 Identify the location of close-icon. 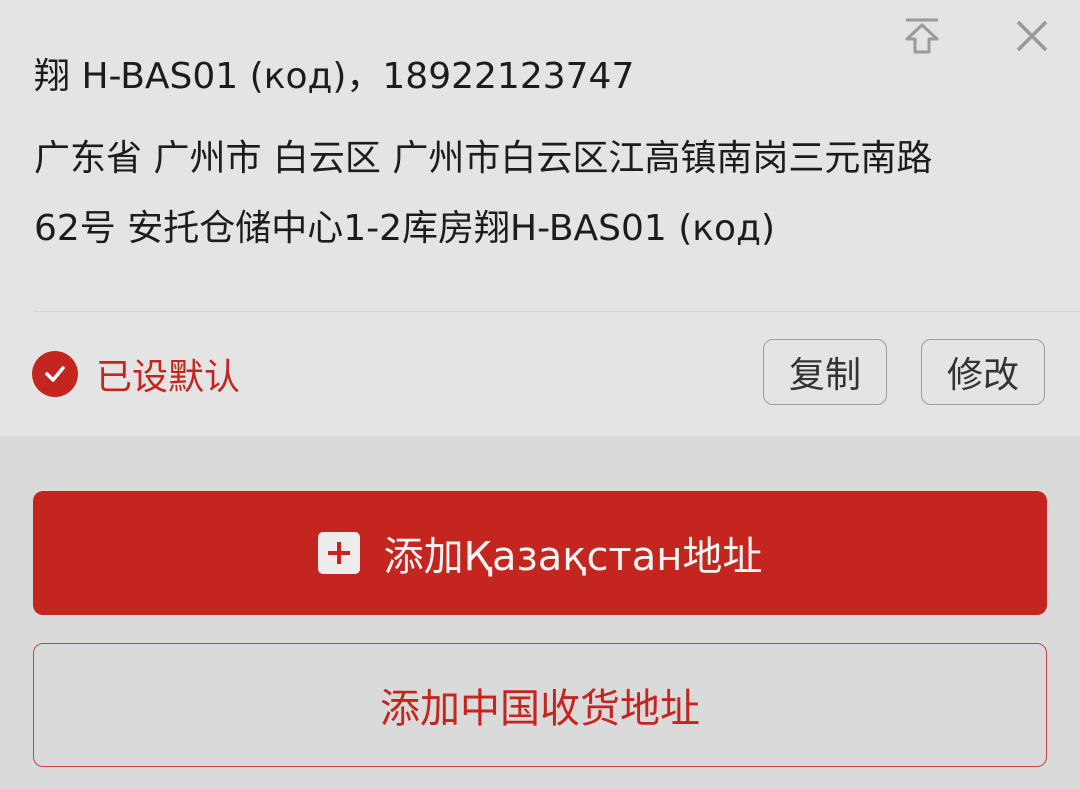
(1032, 36).